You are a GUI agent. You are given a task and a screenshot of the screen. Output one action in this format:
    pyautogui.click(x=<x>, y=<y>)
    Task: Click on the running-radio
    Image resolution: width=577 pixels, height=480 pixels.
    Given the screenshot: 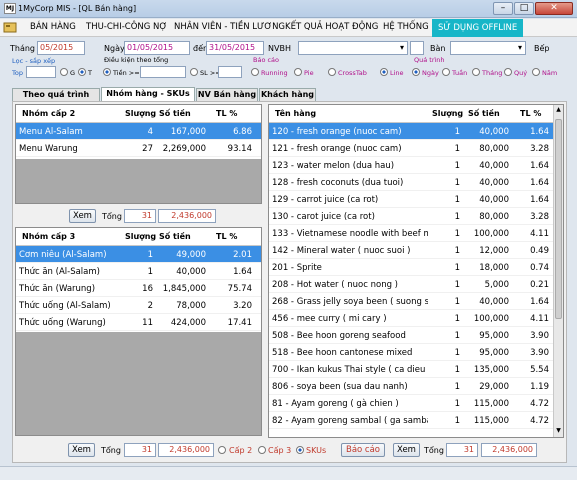 What is the action you would take?
    pyautogui.click(x=255, y=72)
    